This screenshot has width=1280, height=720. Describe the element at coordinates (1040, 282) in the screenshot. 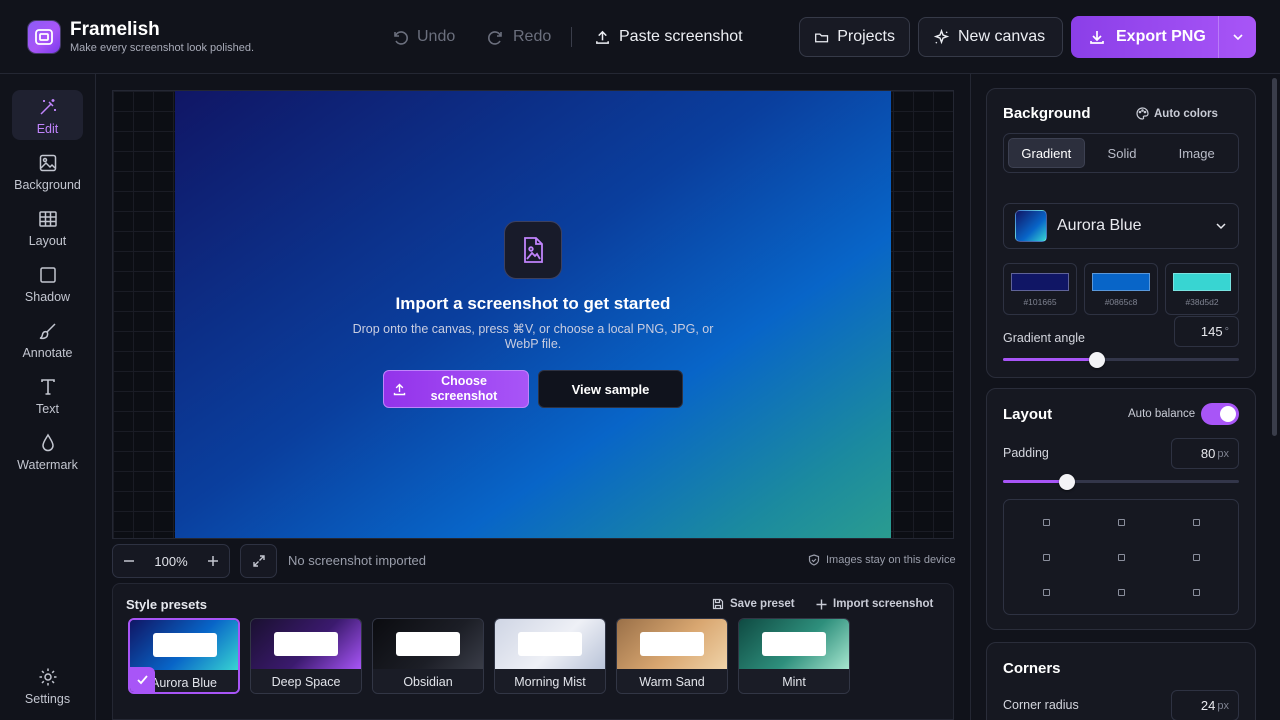

I see `color-stop-swatch` at that location.